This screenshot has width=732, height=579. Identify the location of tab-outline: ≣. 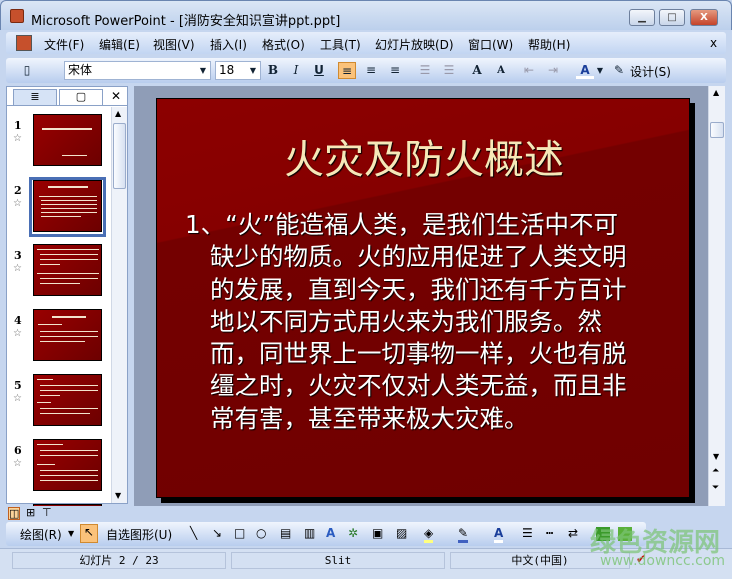
(35, 97).